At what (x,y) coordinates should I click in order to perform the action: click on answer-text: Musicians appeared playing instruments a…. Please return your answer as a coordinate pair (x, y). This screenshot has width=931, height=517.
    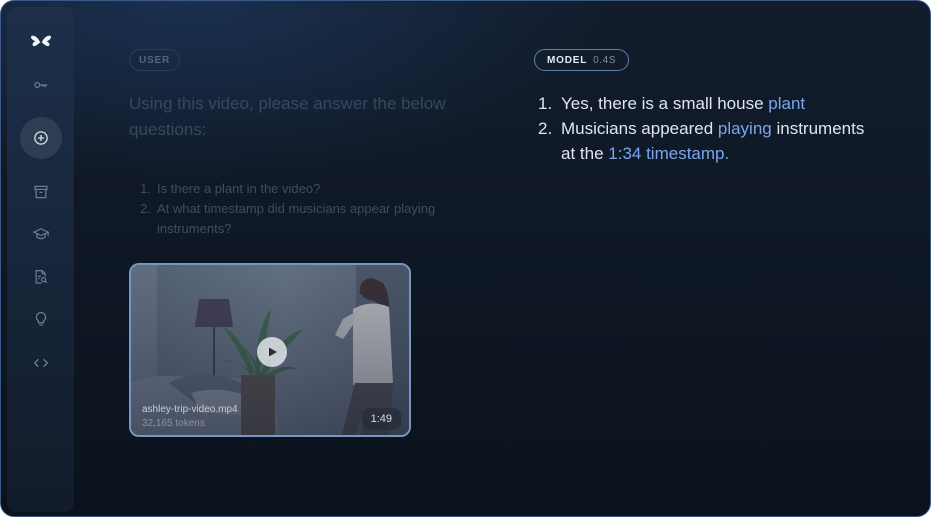
    Looking at the image, I should click on (714, 141).